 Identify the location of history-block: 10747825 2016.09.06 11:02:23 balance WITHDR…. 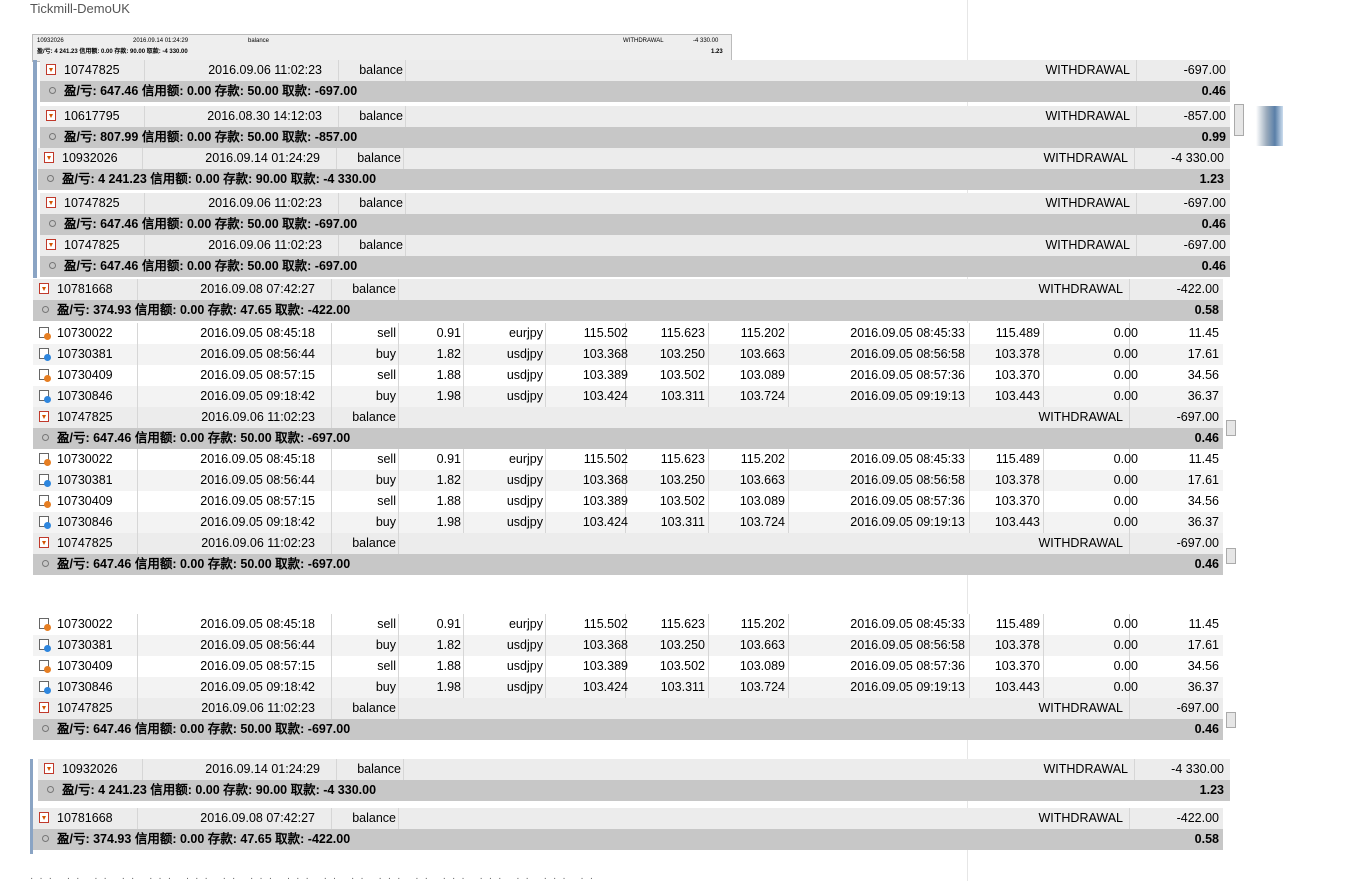
(635, 235).